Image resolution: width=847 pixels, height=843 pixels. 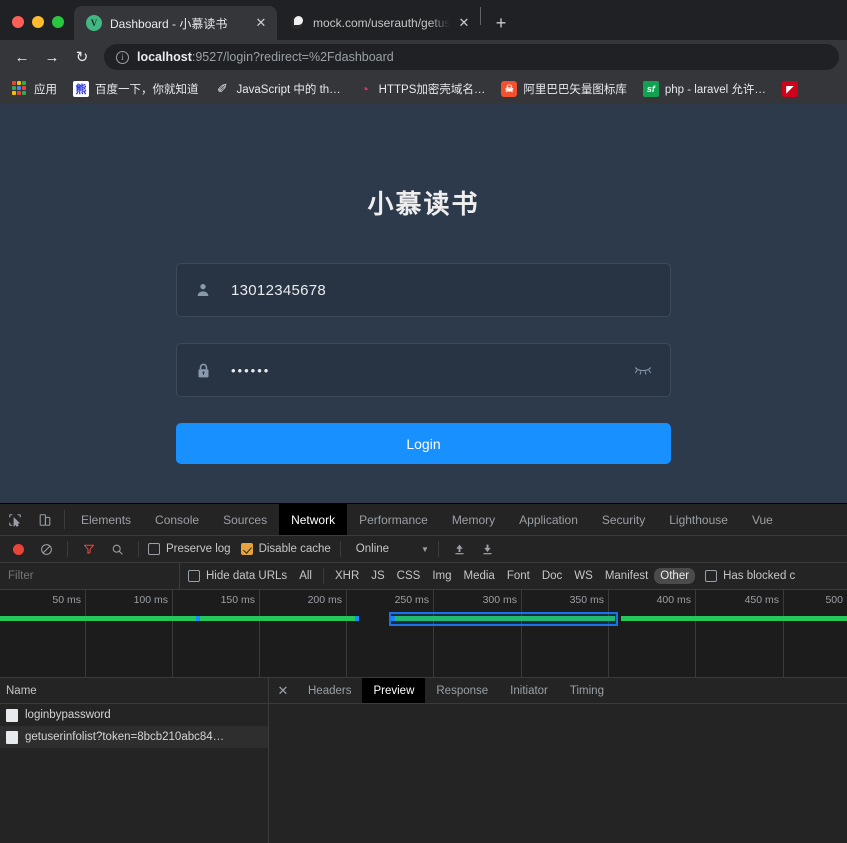 What do you see at coordinates (423, 443) in the screenshot?
I see `login-button: Login` at bounding box center [423, 443].